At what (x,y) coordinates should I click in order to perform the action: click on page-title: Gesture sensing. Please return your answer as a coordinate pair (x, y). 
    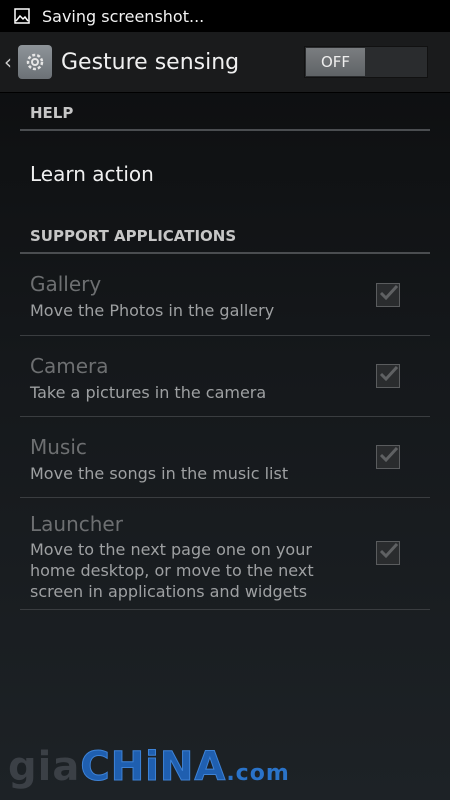
    Looking at the image, I should click on (150, 62).